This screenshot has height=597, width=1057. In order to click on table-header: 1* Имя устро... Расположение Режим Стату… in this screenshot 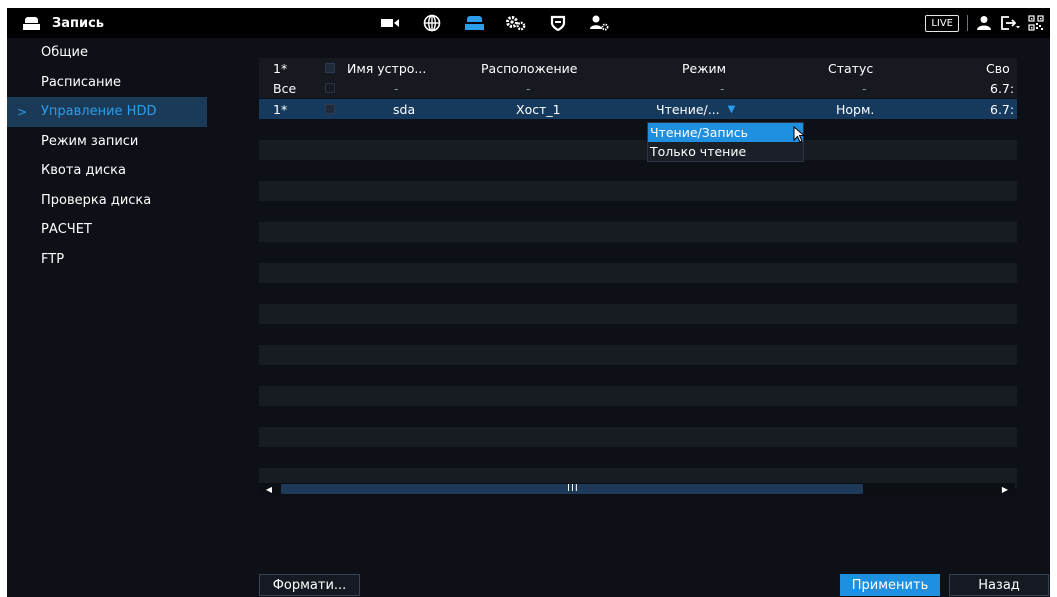, I will do `click(638, 68)`.